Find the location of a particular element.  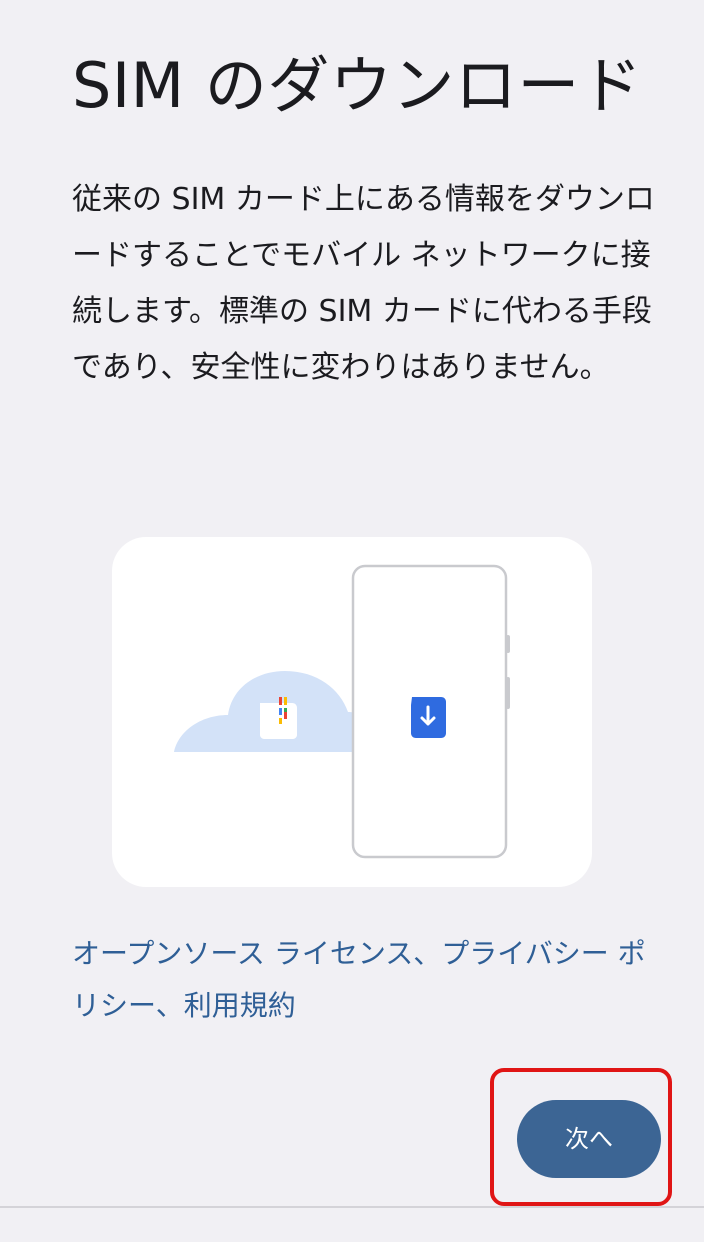

sim-card-icon is located at coordinates (278, 718).